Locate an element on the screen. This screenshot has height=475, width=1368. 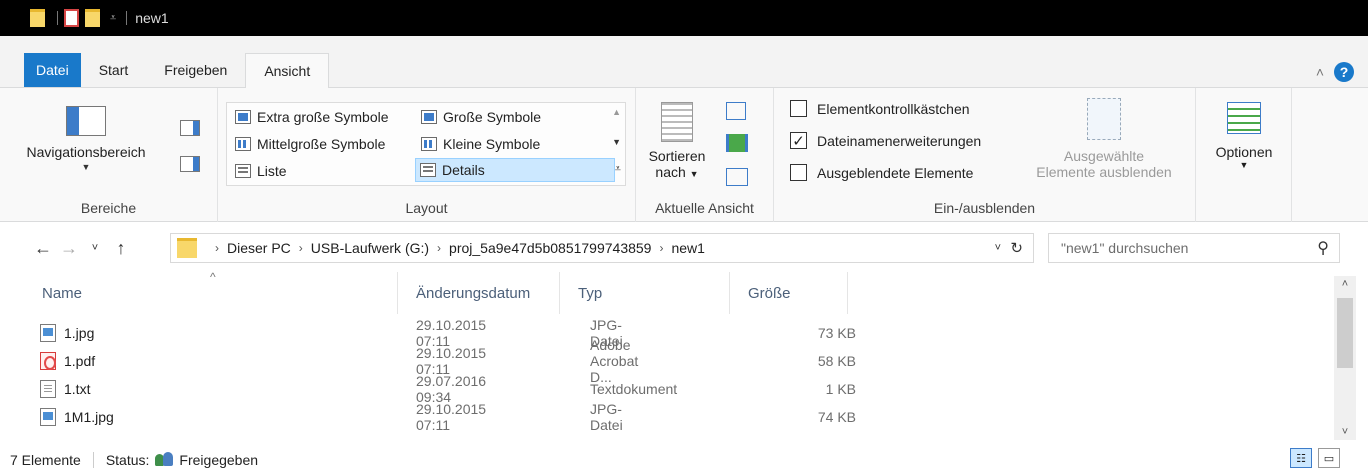
column-header-size: Größe is located at coordinates (789, 293).